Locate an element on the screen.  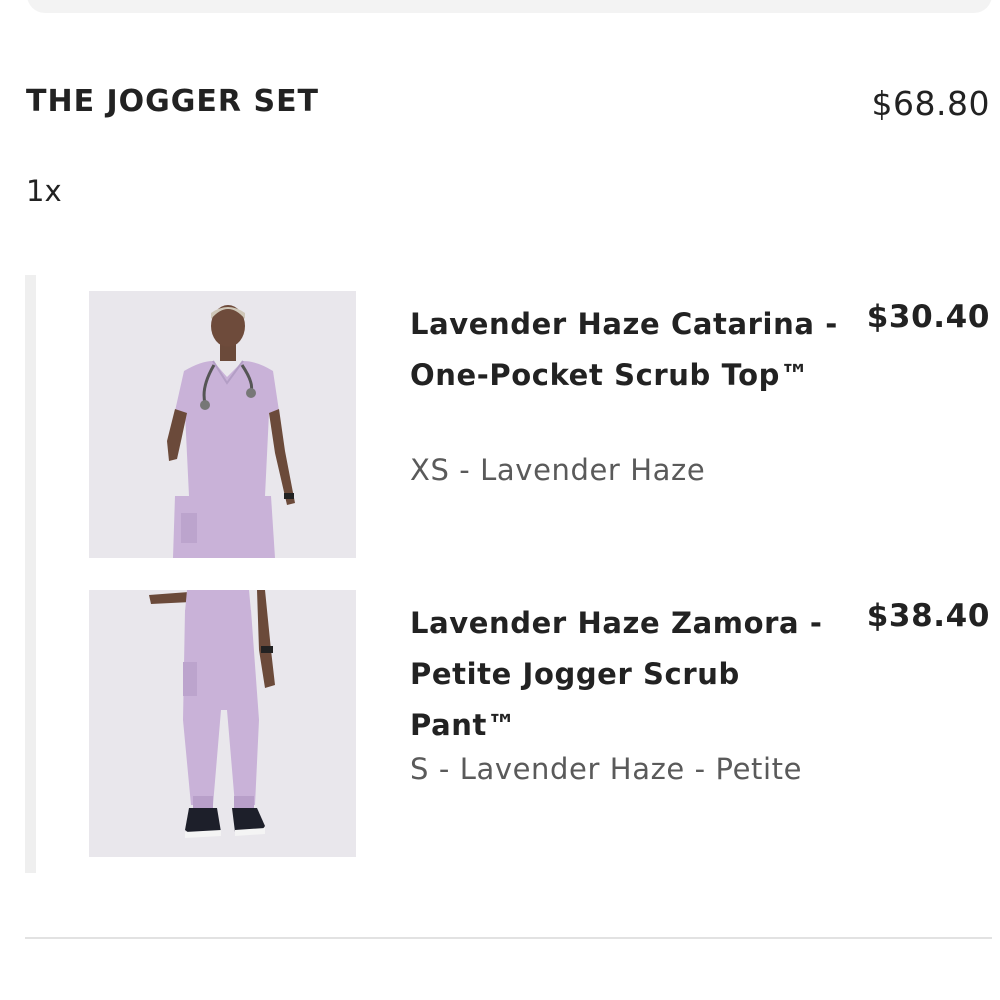
scrub-top-photo-icon is located at coordinates (222, 424).